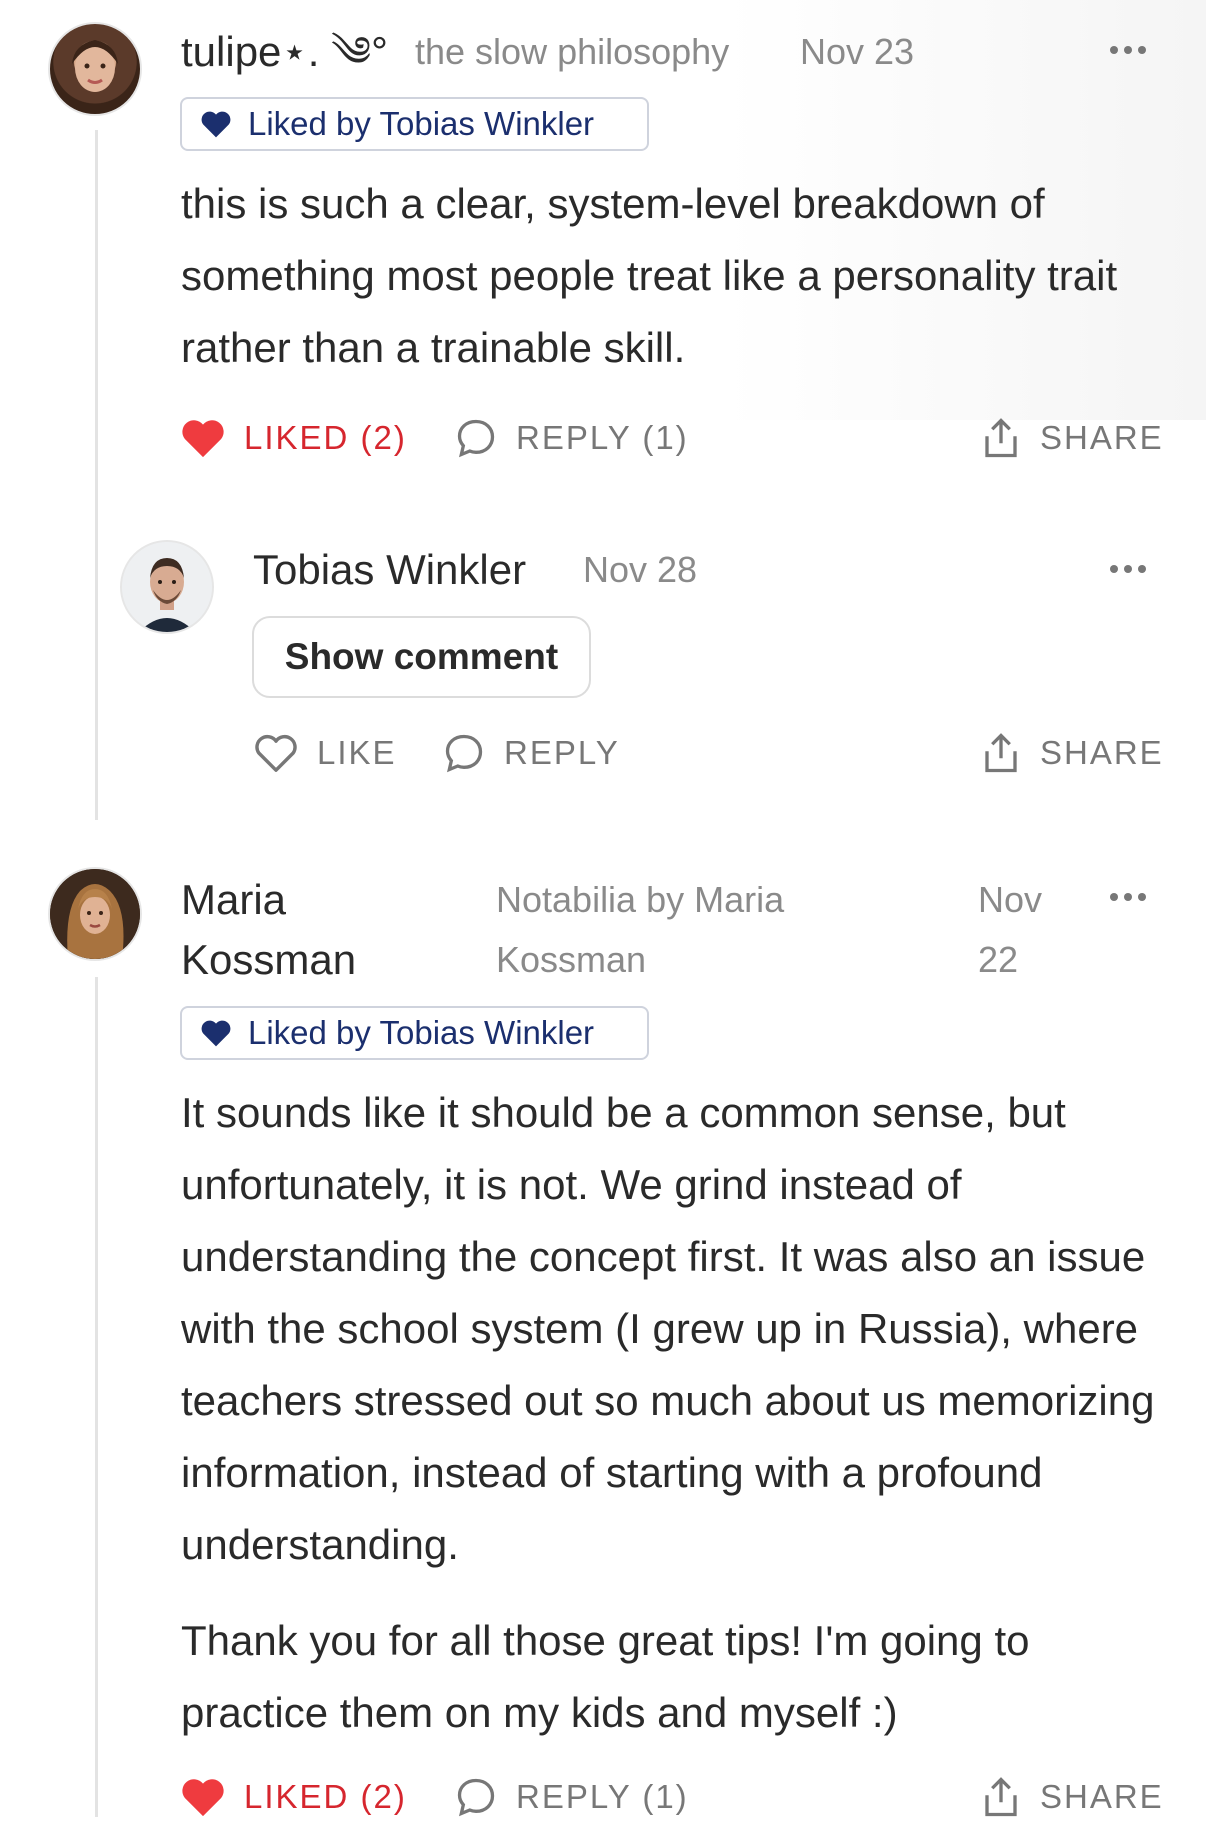  I want to click on like-button: LIKE, so click(325, 753).